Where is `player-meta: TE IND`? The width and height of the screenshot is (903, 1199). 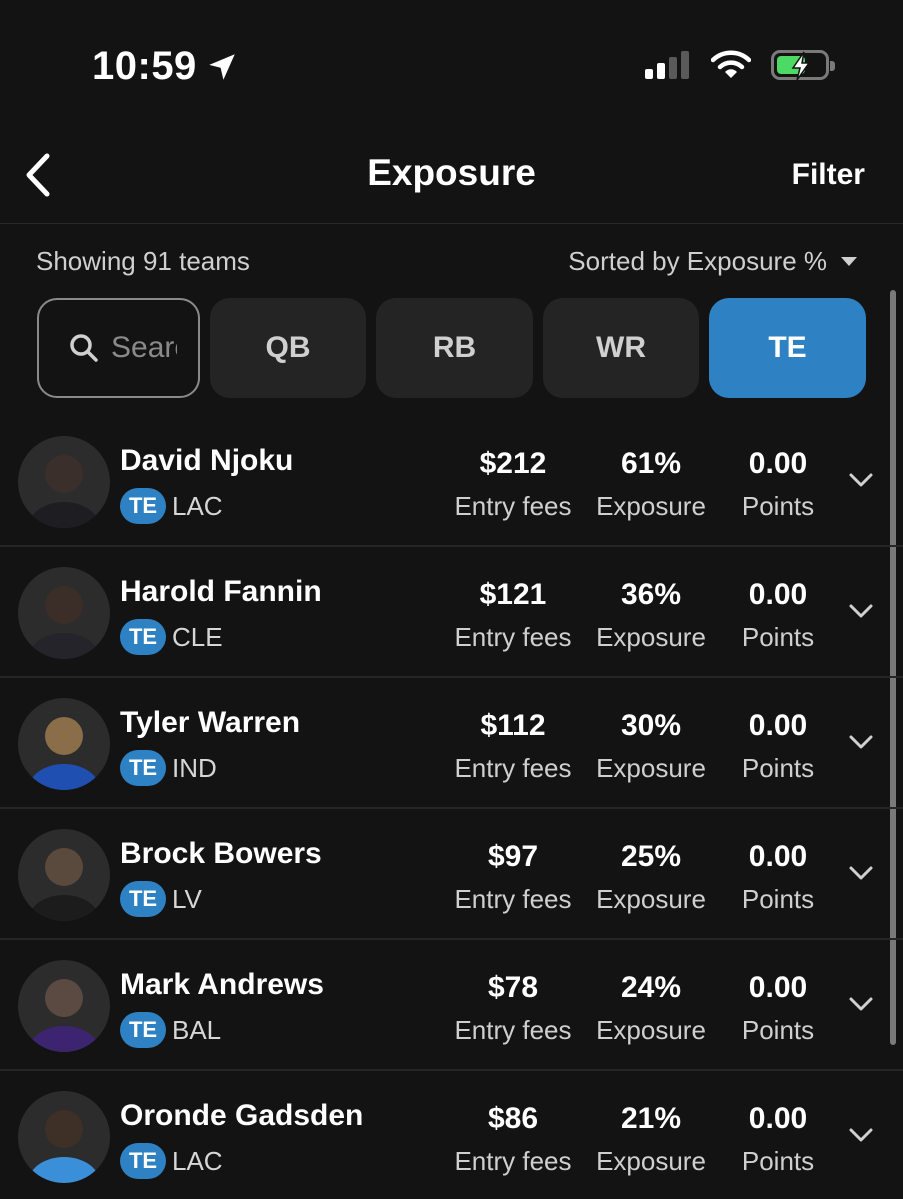
player-meta: TE IND is located at coordinates (168, 768).